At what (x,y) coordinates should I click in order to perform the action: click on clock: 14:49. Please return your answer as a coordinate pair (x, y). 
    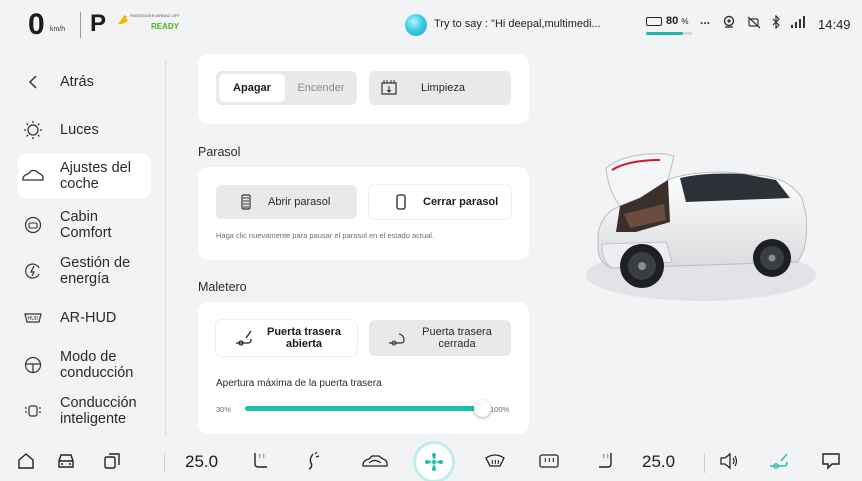
    Looking at the image, I should click on (834, 24).